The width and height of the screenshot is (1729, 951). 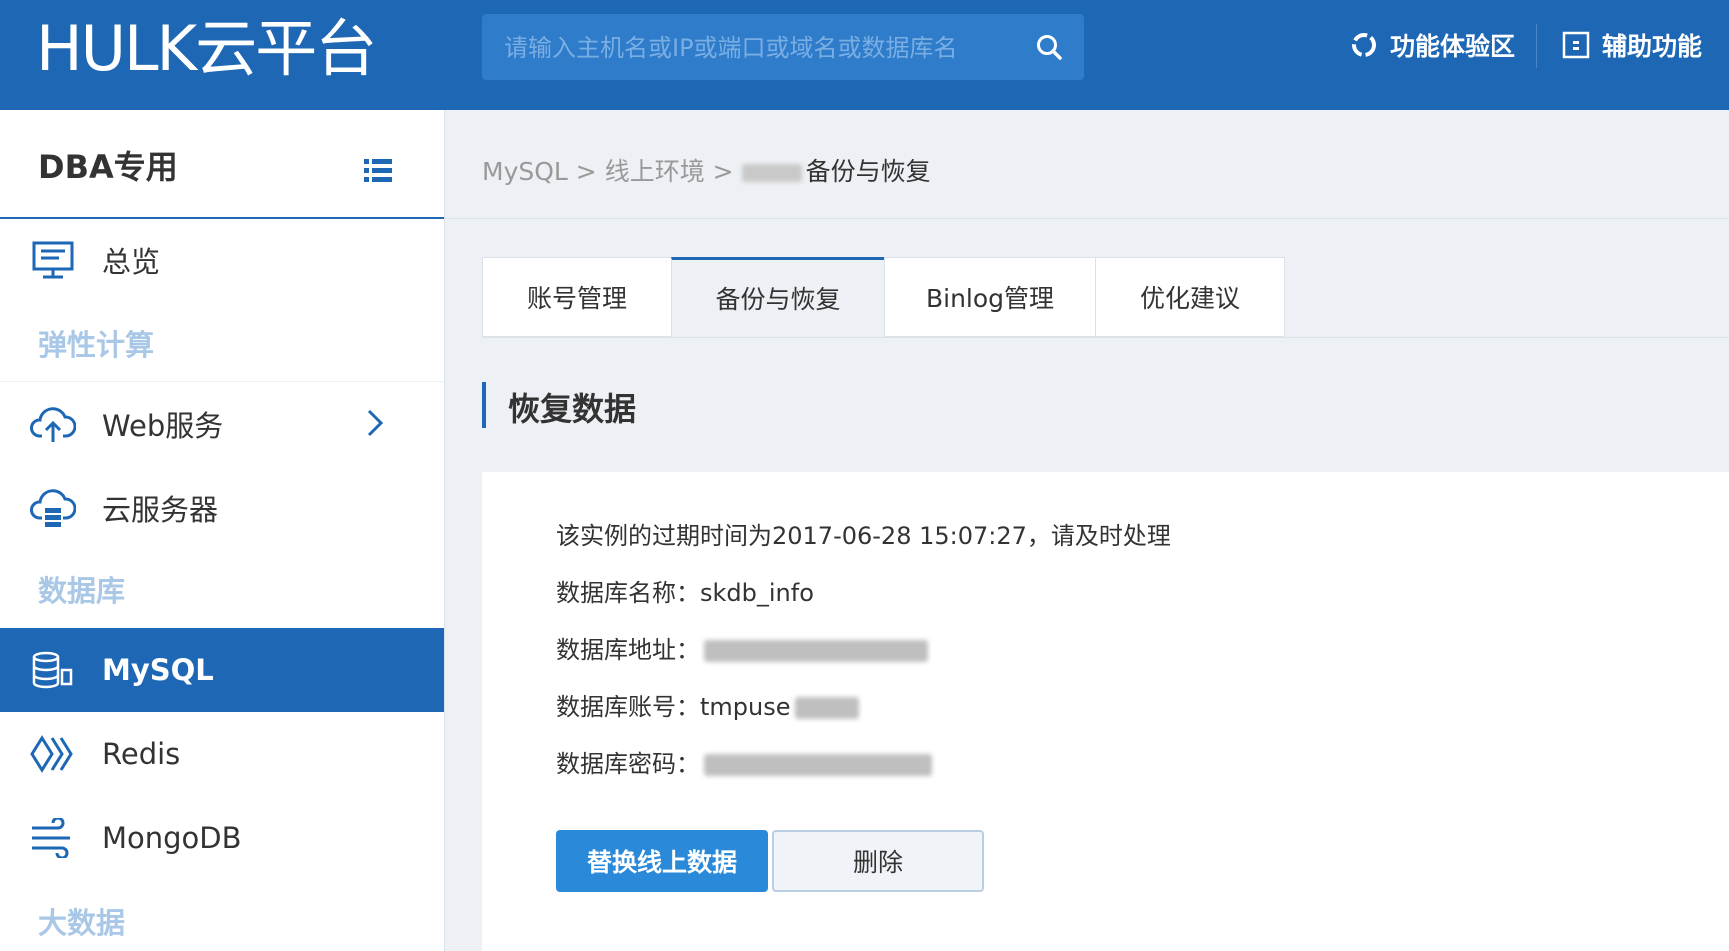 What do you see at coordinates (628, 764) in the screenshot?
I see `db-password-label: 数据库密码：` at bounding box center [628, 764].